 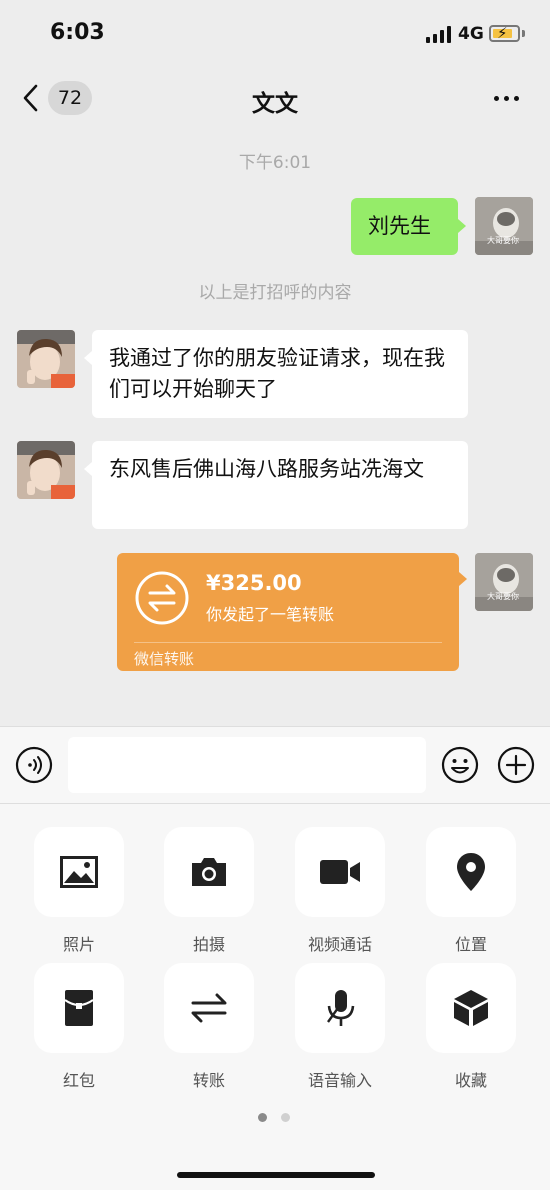 What do you see at coordinates (254, 583) in the screenshot?
I see `transfer-amount: ¥325.00` at bounding box center [254, 583].